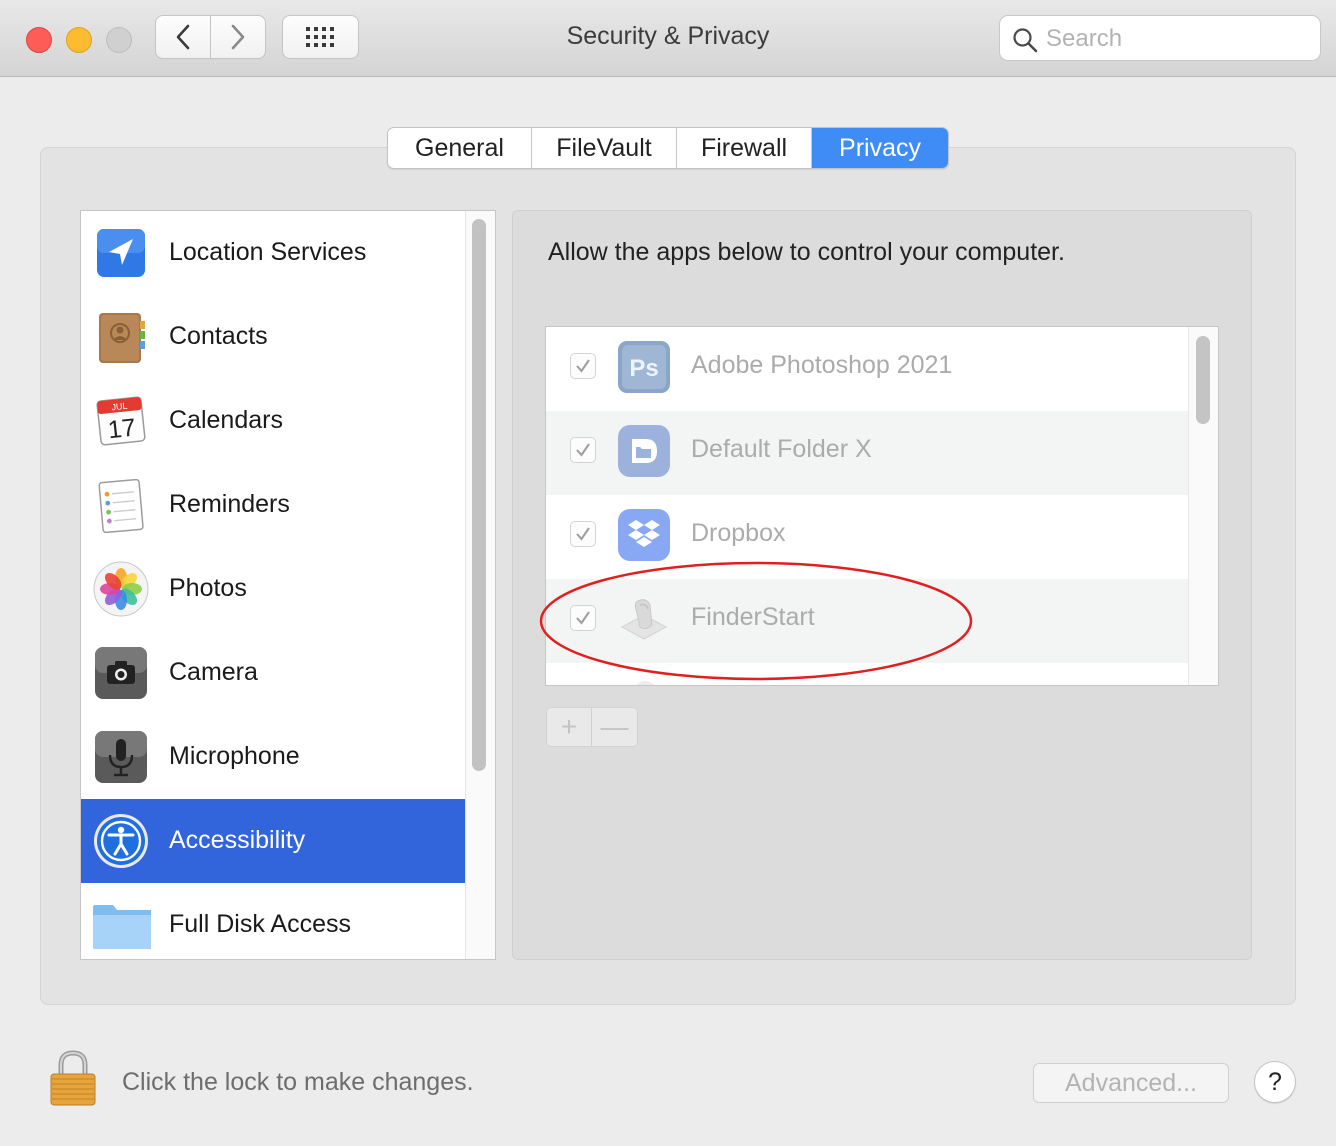  I want to click on microphone-icon, so click(121, 757).